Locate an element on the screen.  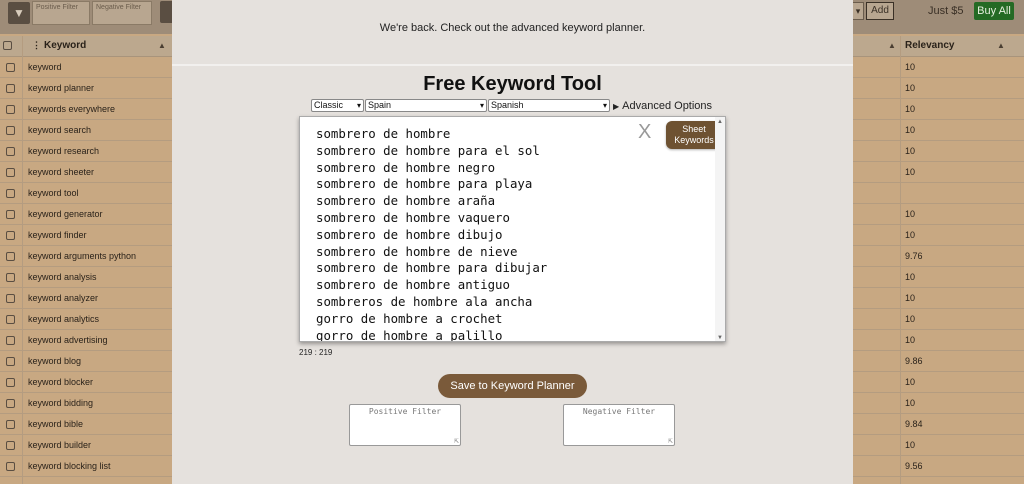
keyword-line: sombrero de hombre dibujo is located at coordinates (409, 234).